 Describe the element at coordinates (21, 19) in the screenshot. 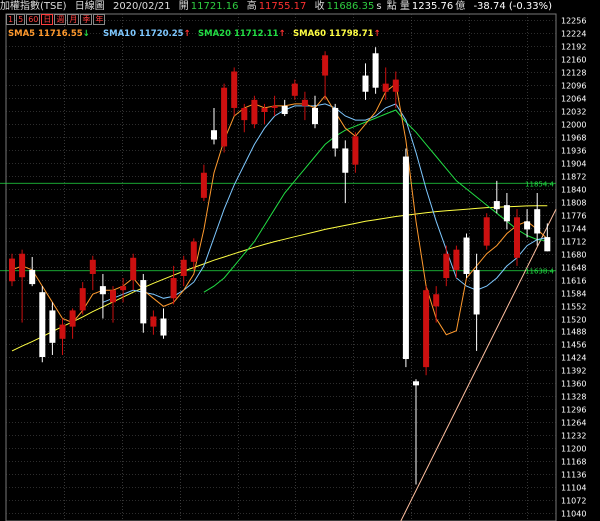

I see `tab-5: 5` at that location.